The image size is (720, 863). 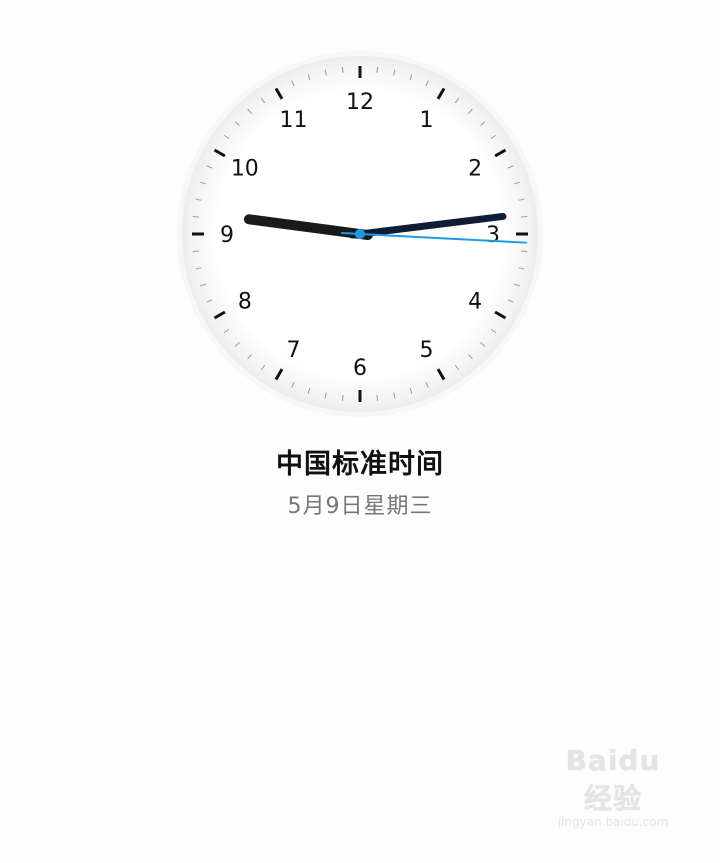 What do you see at coordinates (360, 368) in the screenshot?
I see `clock-numeral: 6` at bounding box center [360, 368].